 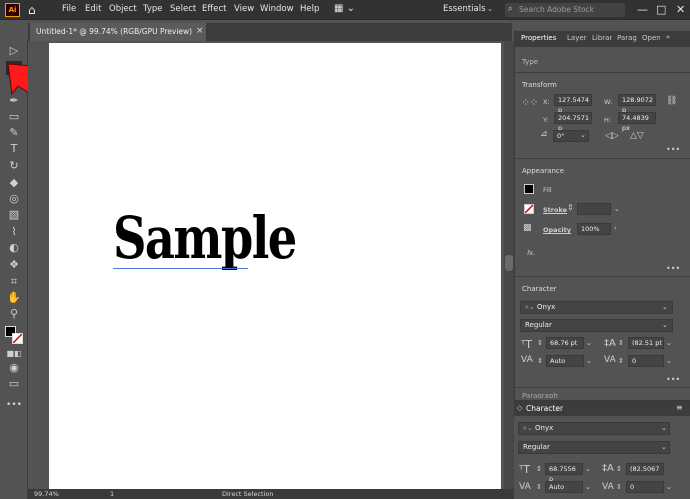 I want to click on tab-layers: Layers, so click(x=577, y=38).